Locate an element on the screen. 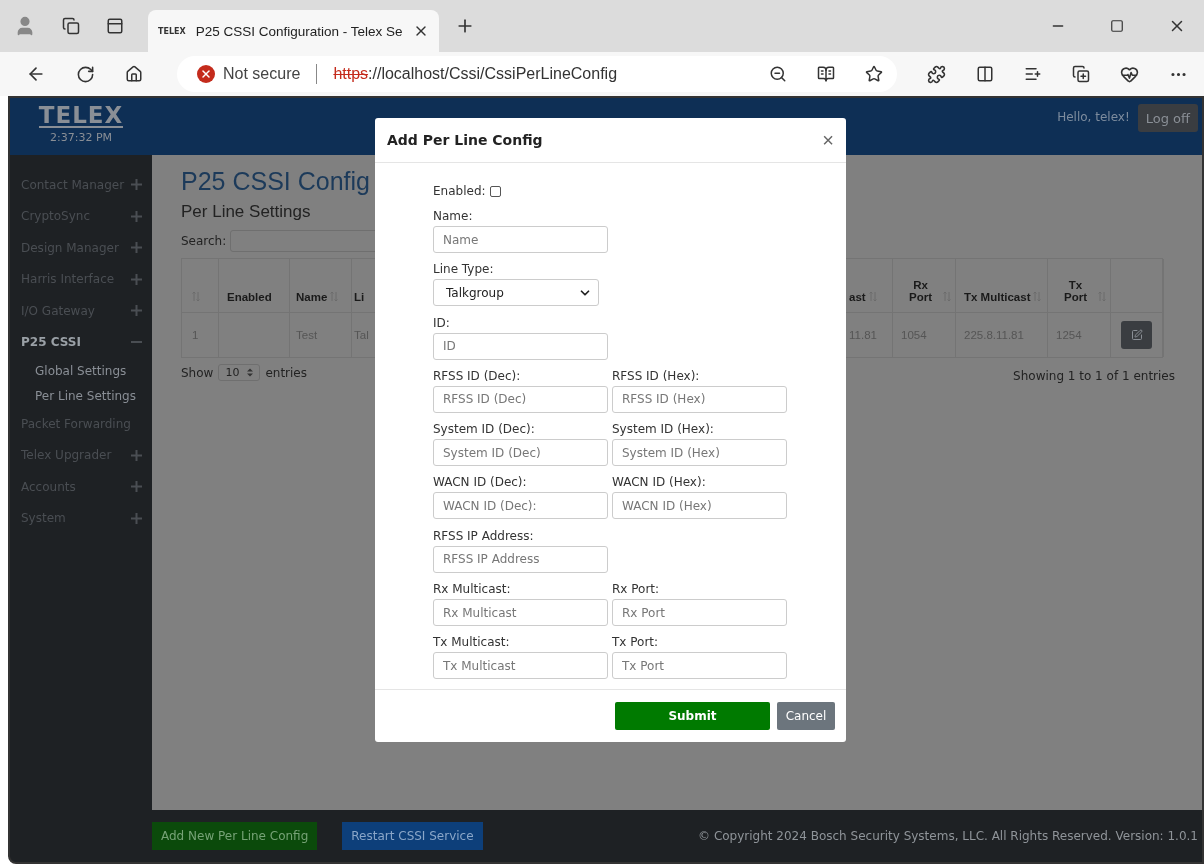 Image resolution: width=1204 pixels, height=864 pixels. spinner-arrows-icon is located at coordinates (250, 372).